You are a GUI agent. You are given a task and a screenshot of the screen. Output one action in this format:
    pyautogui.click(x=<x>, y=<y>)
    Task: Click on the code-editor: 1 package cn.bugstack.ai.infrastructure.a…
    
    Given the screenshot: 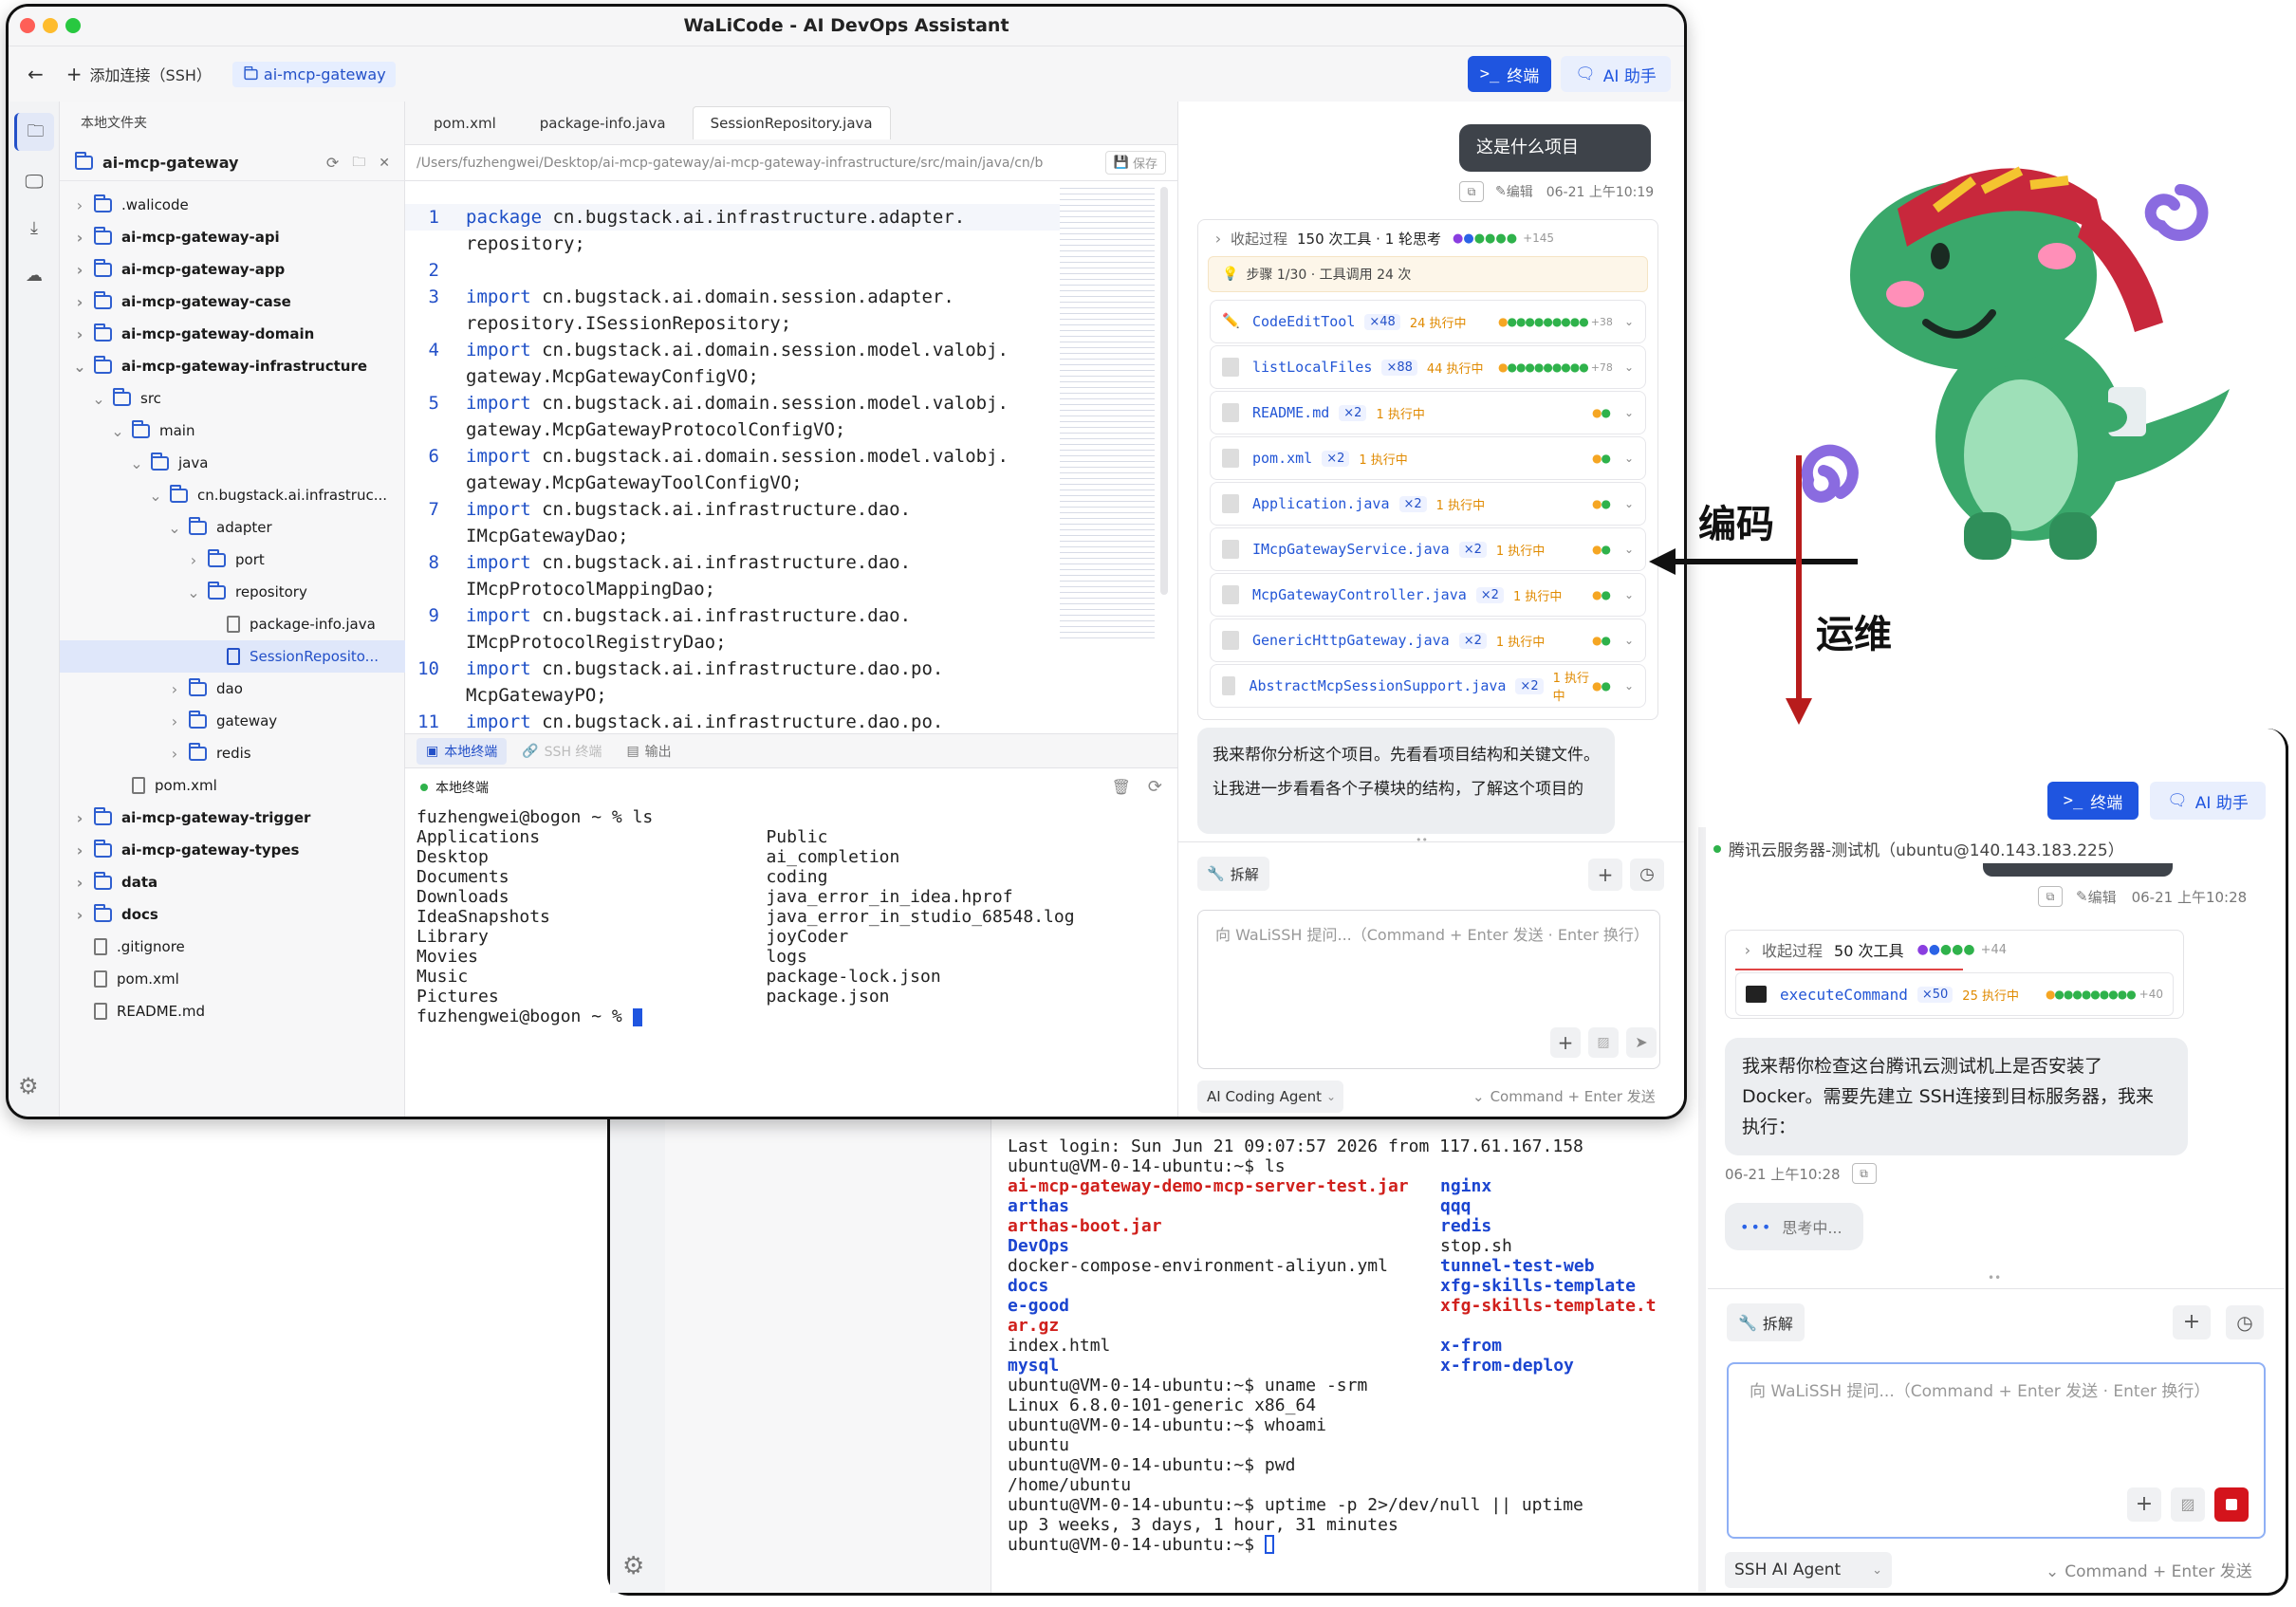 What is the action you would take?
    pyautogui.click(x=732, y=471)
    